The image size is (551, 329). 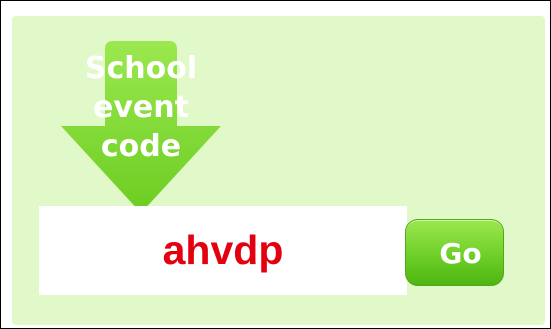 I want to click on prompt-line-2: event, so click(x=141, y=107).